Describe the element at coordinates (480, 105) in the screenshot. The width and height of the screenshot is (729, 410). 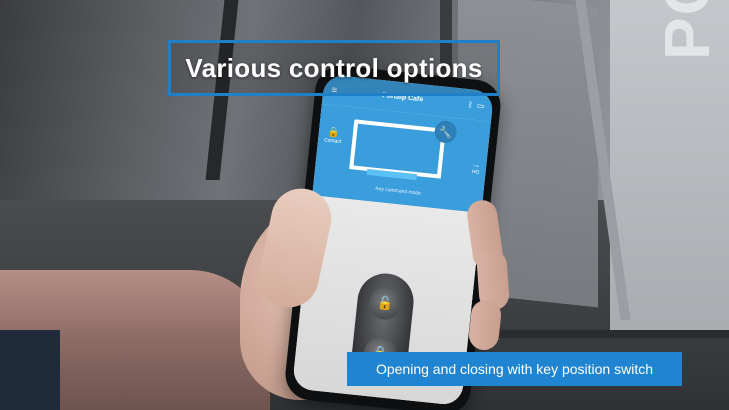
I see `battery-icon: ▭` at that location.